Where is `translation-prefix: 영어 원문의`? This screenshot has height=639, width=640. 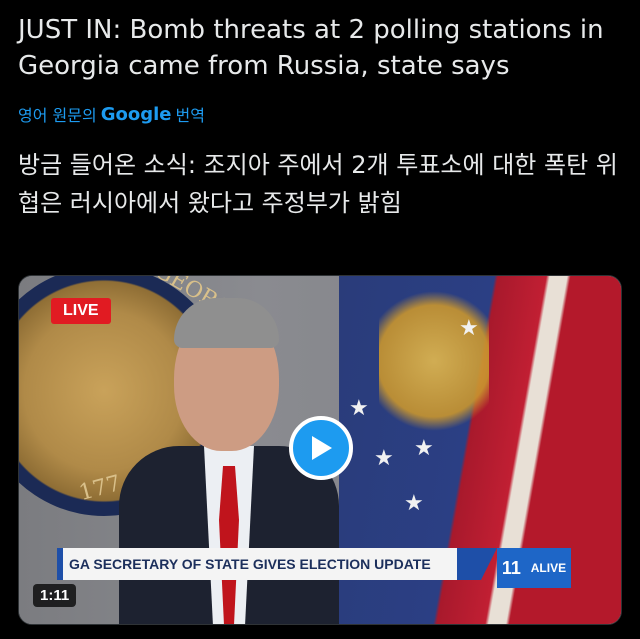 translation-prefix: 영어 원문의 is located at coordinates (57, 115).